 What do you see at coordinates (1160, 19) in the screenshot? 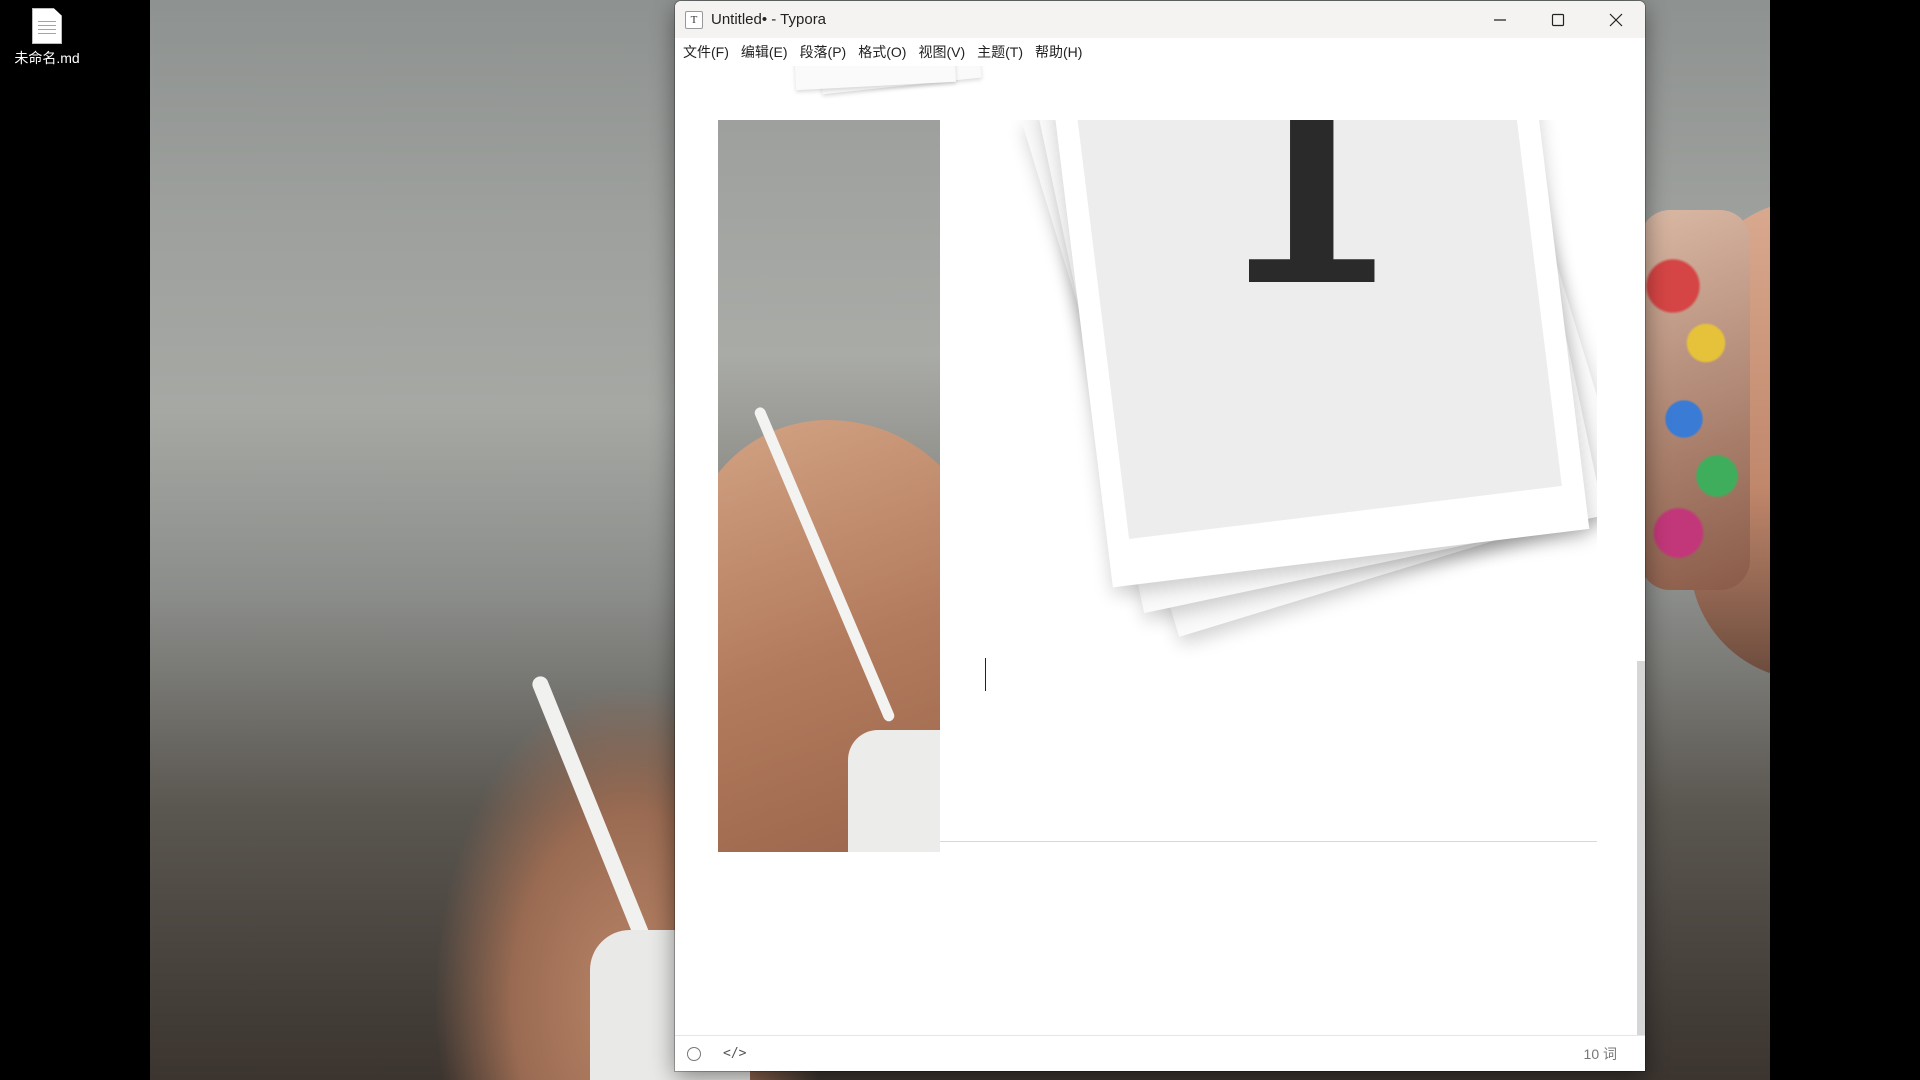
I see `title-bar: T Untitled• - Typora` at bounding box center [1160, 19].